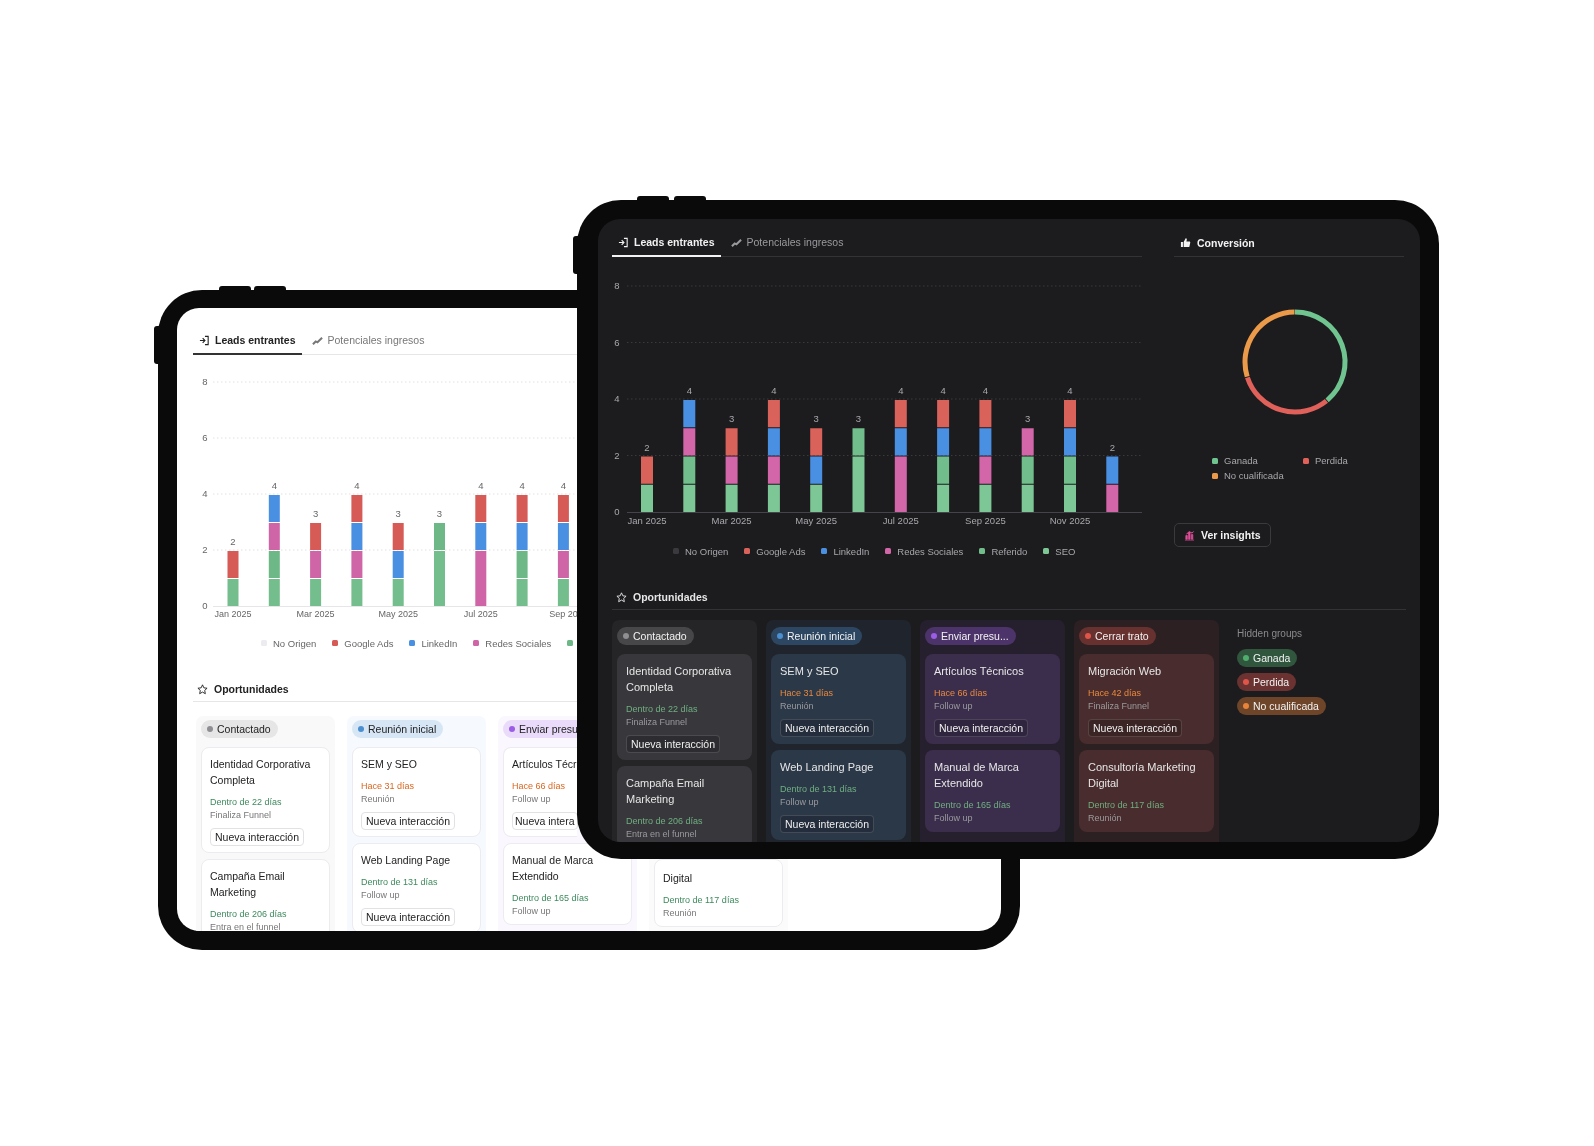  Describe the element at coordinates (1146, 699) in the screenshot. I see `opportunity-card: Migración Web Hace 42 días Finaliza Funnel Nueva interacción` at that location.